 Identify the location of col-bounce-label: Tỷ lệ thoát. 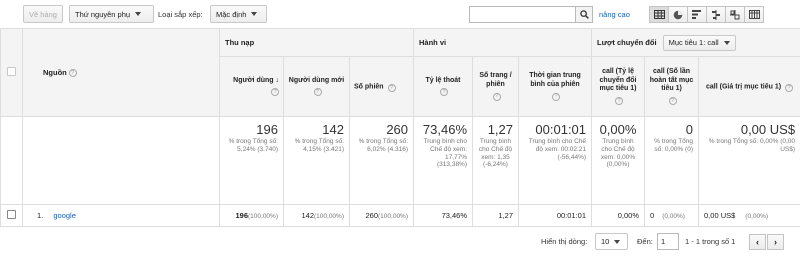
(443, 80).